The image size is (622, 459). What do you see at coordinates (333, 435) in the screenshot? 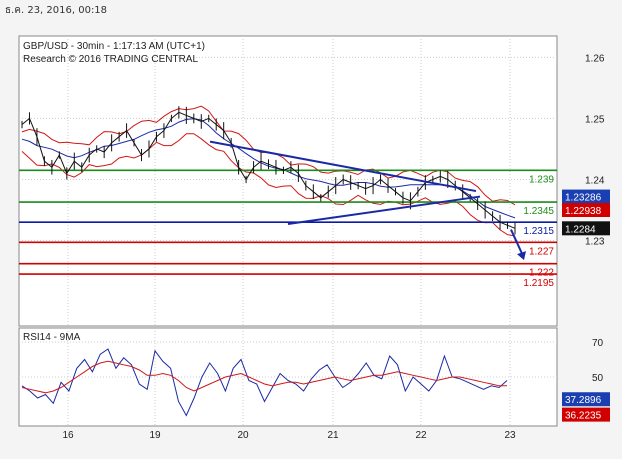
I see `x-tick-label: 21` at bounding box center [333, 435].